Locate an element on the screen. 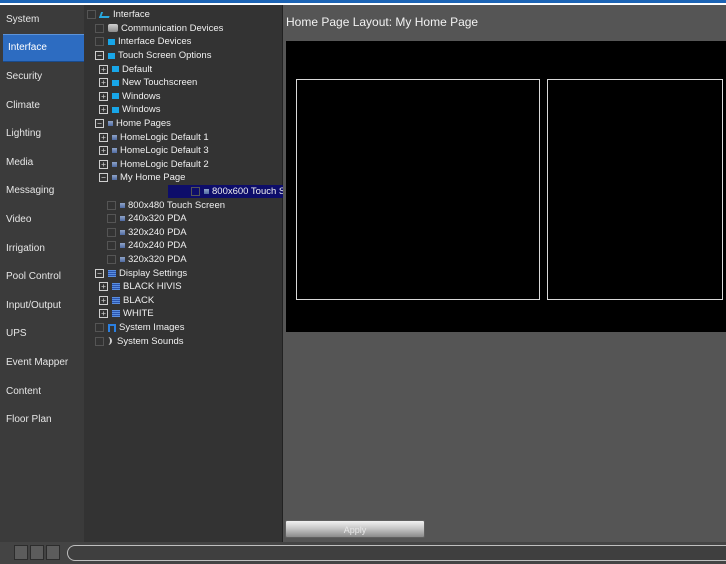  tree-node-label: 320x240 PDA is located at coordinates (157, 232).